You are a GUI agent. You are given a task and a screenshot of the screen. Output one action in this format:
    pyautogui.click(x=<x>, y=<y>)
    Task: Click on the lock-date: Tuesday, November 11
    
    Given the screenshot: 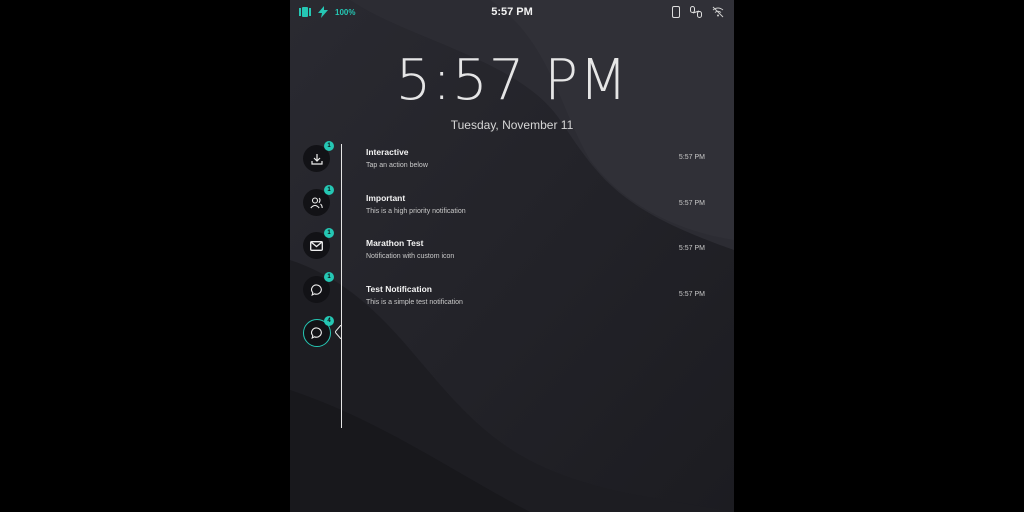 What is the action you would take?
    pyautogui.click(x=512, y=125)
    